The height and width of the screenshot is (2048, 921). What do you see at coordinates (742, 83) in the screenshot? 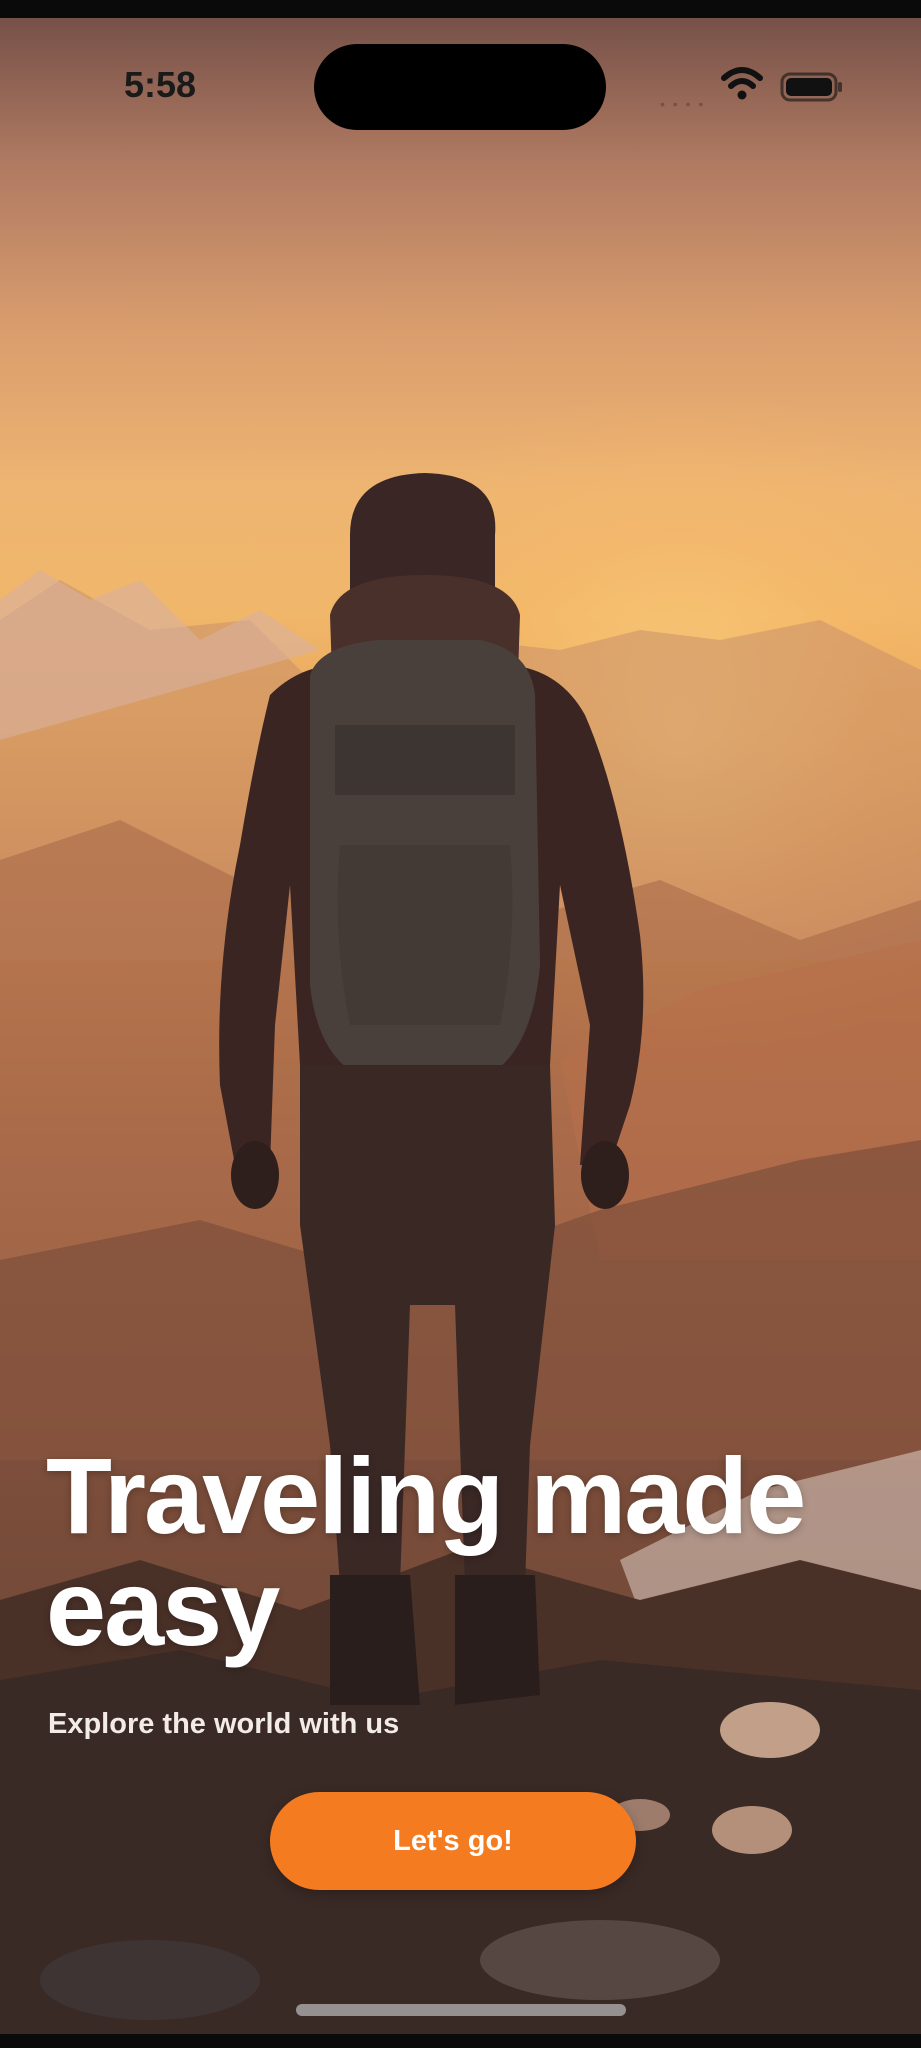
I see `wifi-icon` at bounding box center [742, 83].